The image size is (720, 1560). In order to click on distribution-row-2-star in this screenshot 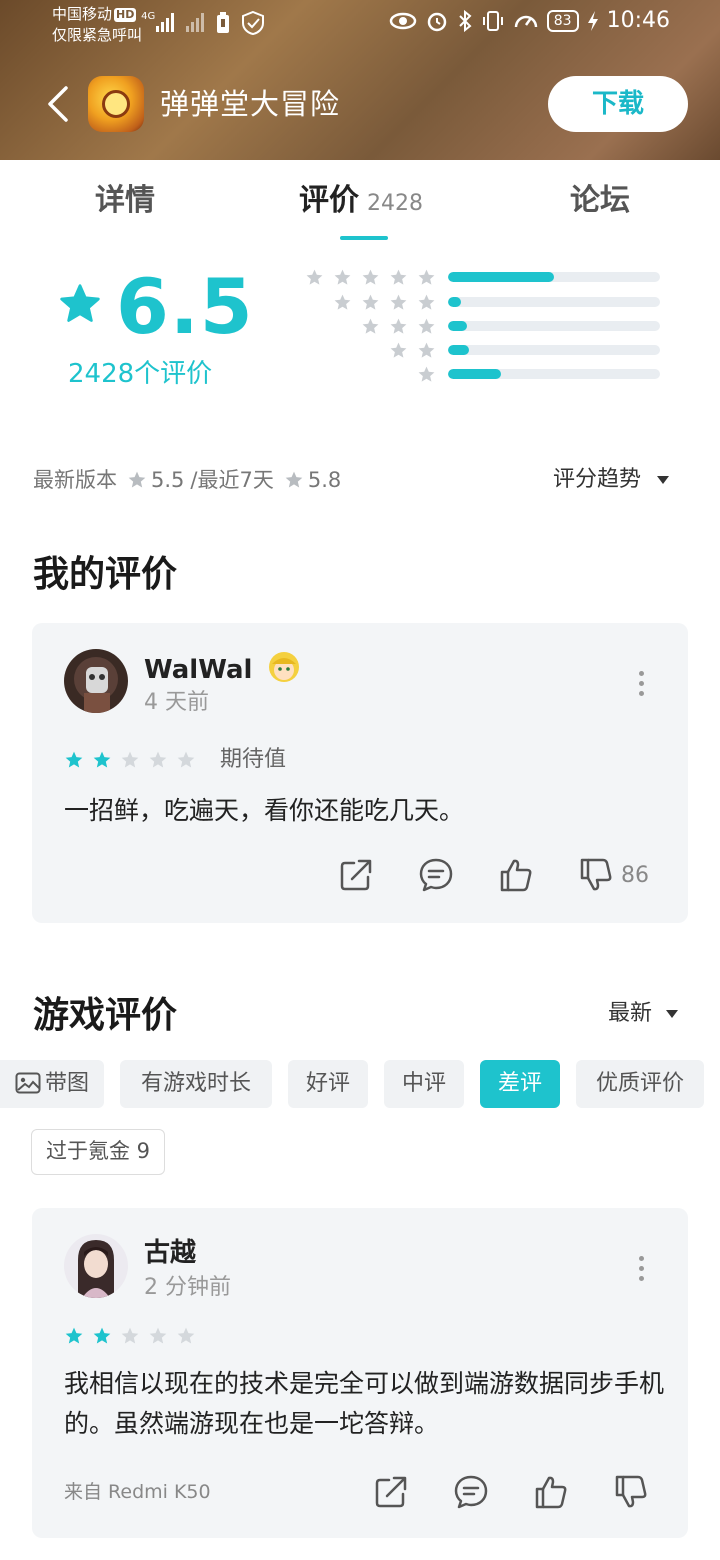, I will do `click(480, 350)`.